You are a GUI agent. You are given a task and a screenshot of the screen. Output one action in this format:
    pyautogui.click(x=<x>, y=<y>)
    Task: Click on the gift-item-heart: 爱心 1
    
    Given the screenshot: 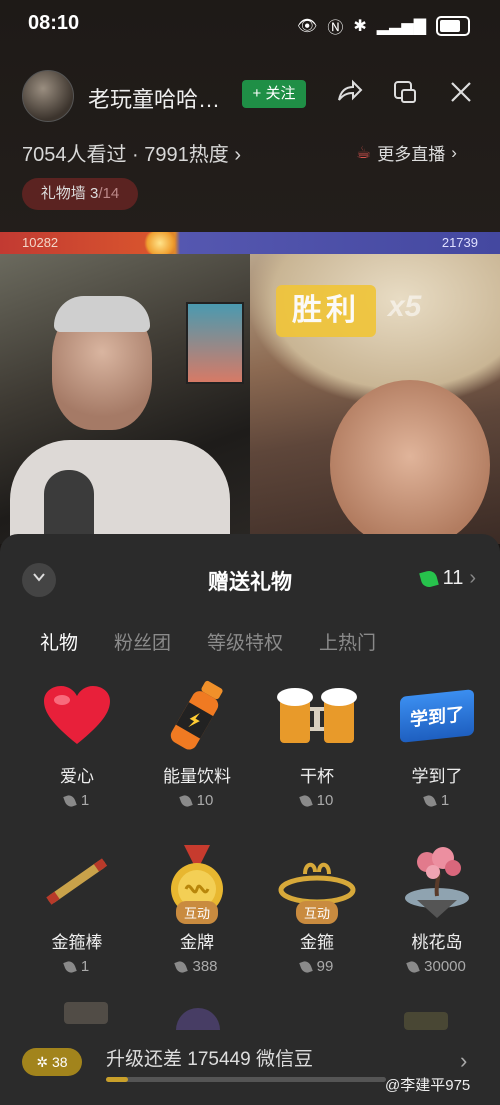 What is the action you would take?
    pyautogui.click(x=77, y=742)
    